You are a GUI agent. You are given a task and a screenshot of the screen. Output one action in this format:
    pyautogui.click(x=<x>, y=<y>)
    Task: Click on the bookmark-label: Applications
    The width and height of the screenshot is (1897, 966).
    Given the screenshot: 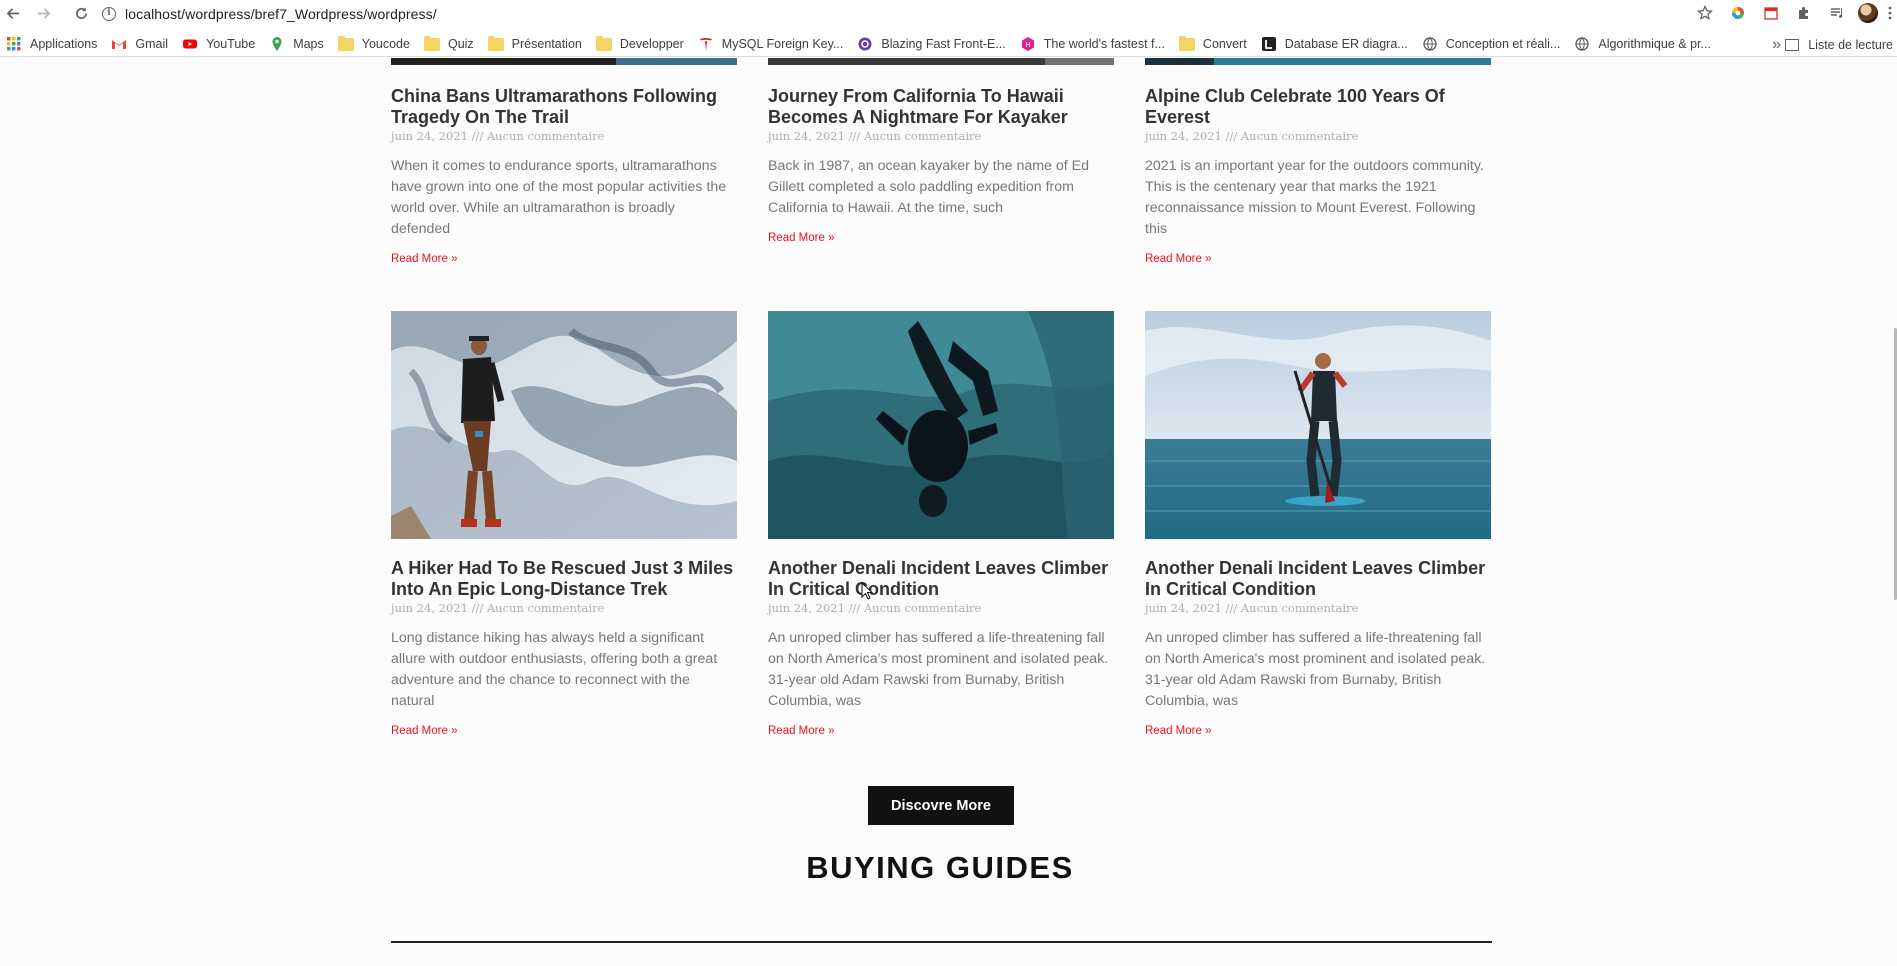 What is the action you would take?
    pyautogui.click(x=64, y=44)
    